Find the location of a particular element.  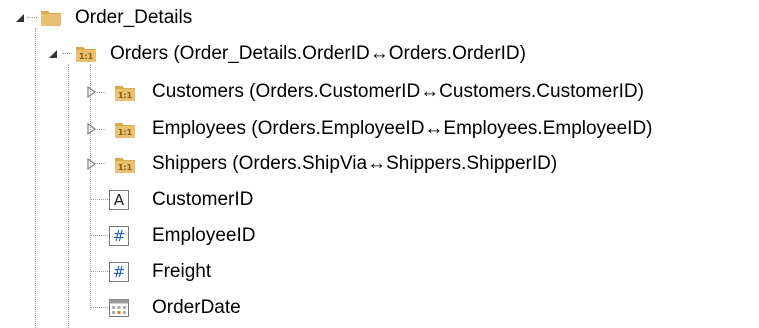

tree-node-label: Order_Details is located at coordinates (134, 17).